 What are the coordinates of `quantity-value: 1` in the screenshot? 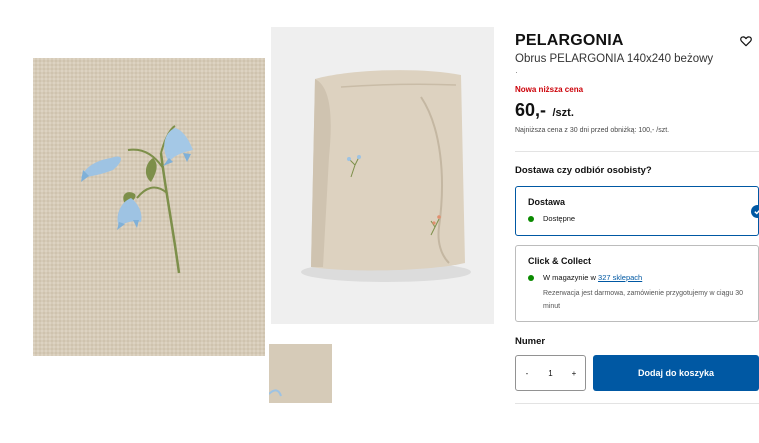 It's located at (551, 373).